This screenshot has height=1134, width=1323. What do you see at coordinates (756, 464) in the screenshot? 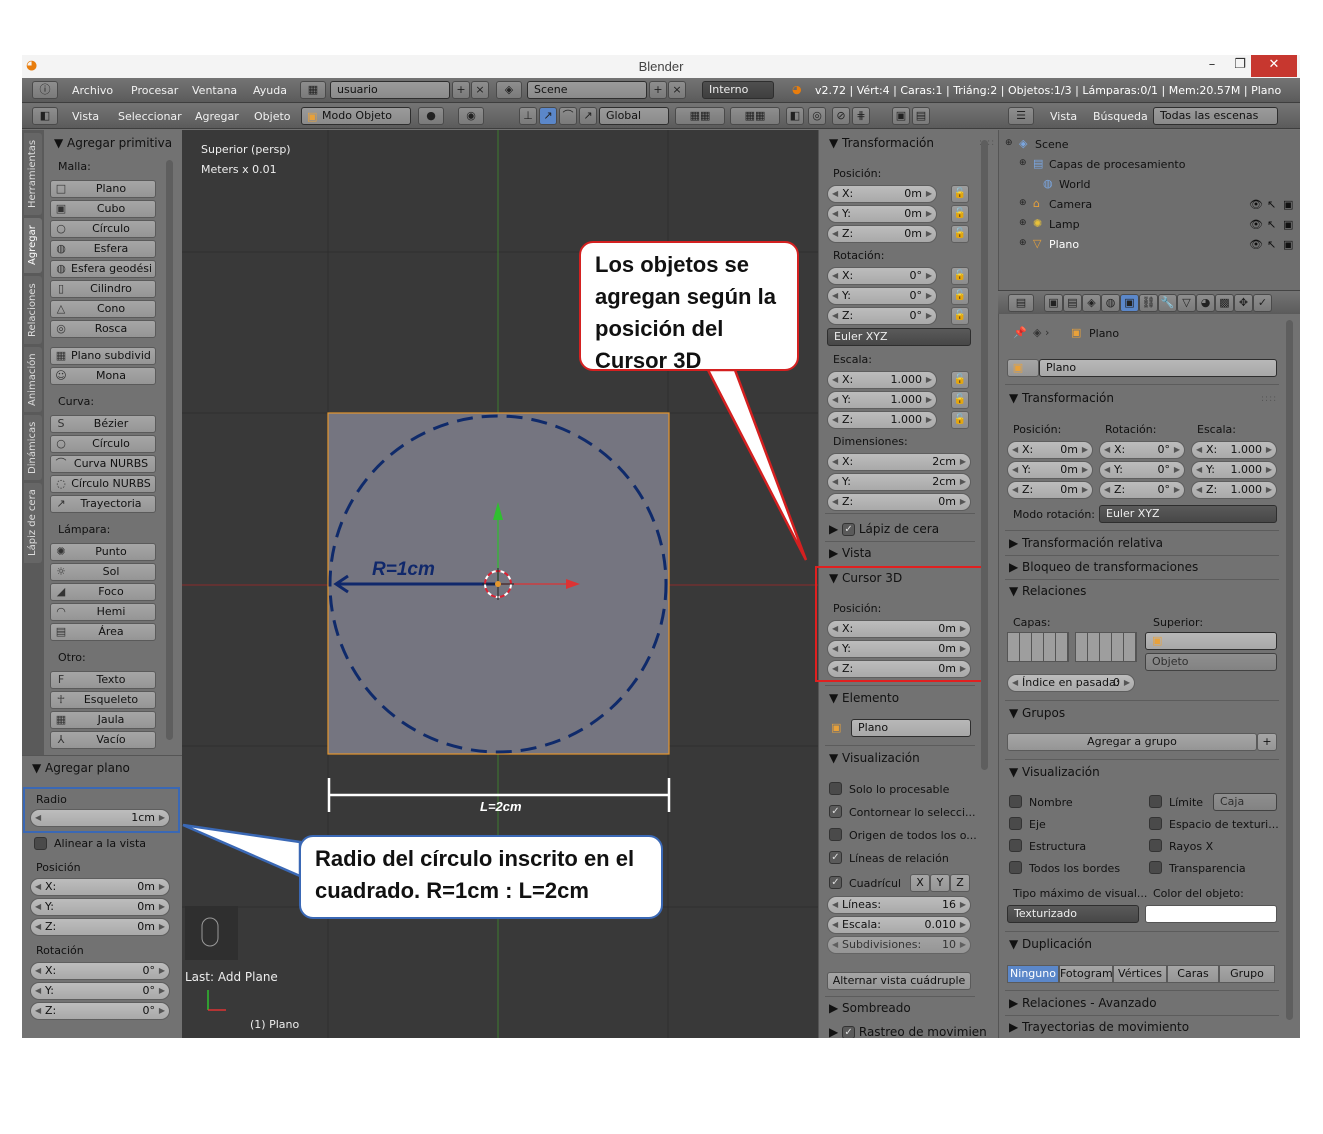
I see `top-callout-tail` at bounding box center [756, 464].